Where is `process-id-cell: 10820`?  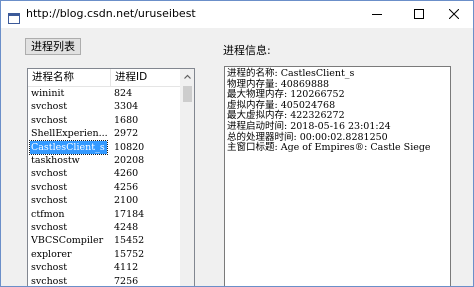
process-id-cell: 10820 is located at coordinates (129, 147).